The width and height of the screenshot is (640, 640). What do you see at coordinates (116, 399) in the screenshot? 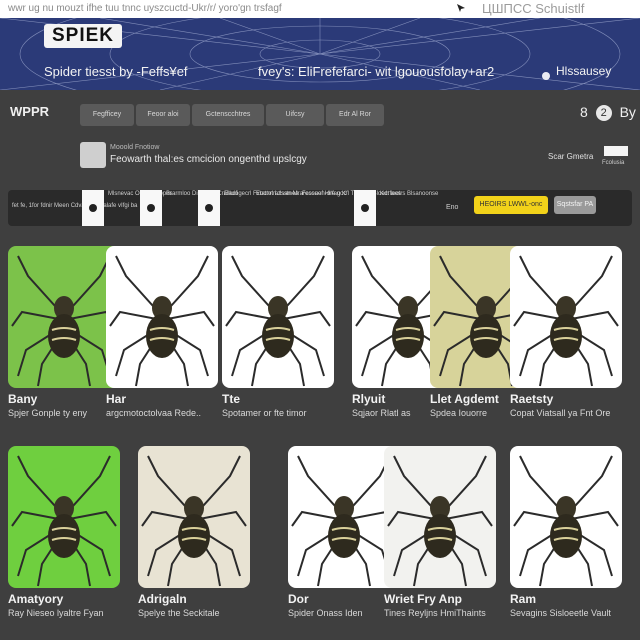
I see `spider-name: Har` at bounding box center [116, 399].